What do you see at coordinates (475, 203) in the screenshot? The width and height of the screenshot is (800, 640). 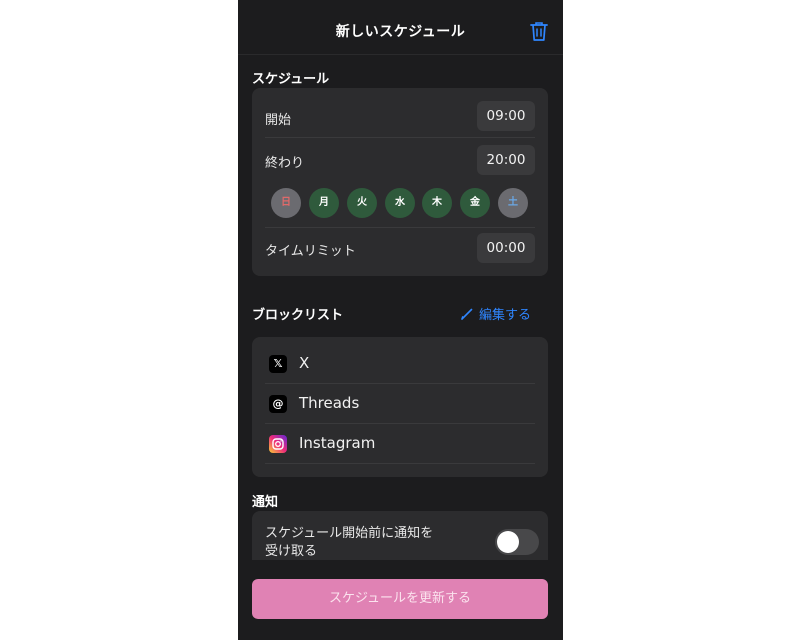 I see `day-toggle-friday: 金` at bounding box center [475, 203].